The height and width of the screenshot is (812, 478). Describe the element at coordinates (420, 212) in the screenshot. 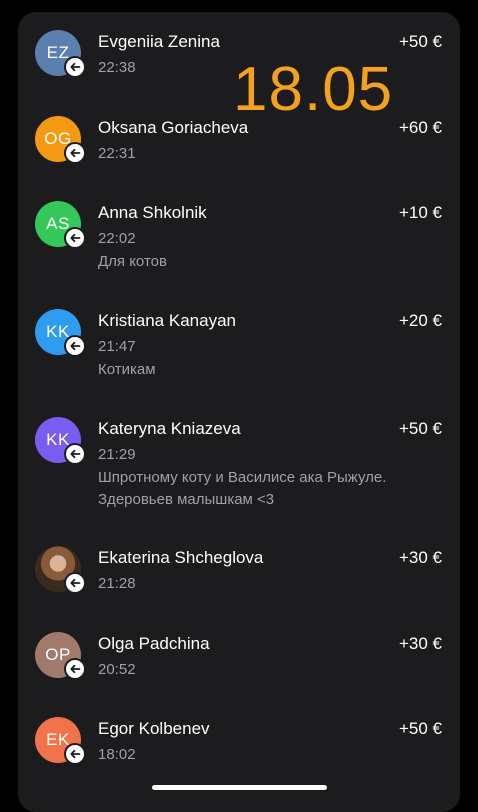

I see `transaction-amount: +10 €` at that location.